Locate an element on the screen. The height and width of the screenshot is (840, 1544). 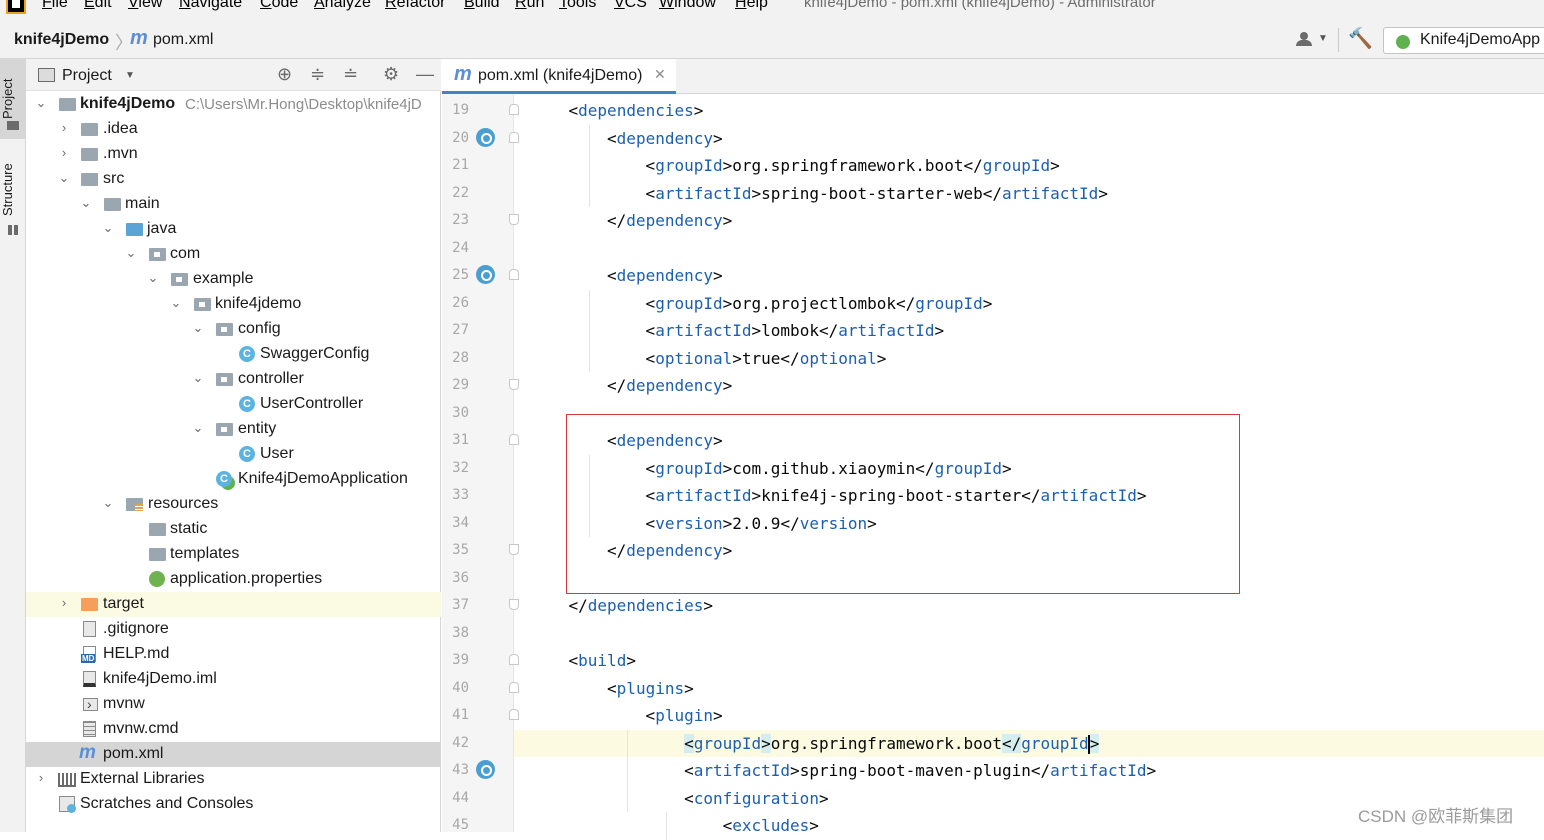
tree-item-iml: knife4jDemo.iml is located at coordinates (233, 679).